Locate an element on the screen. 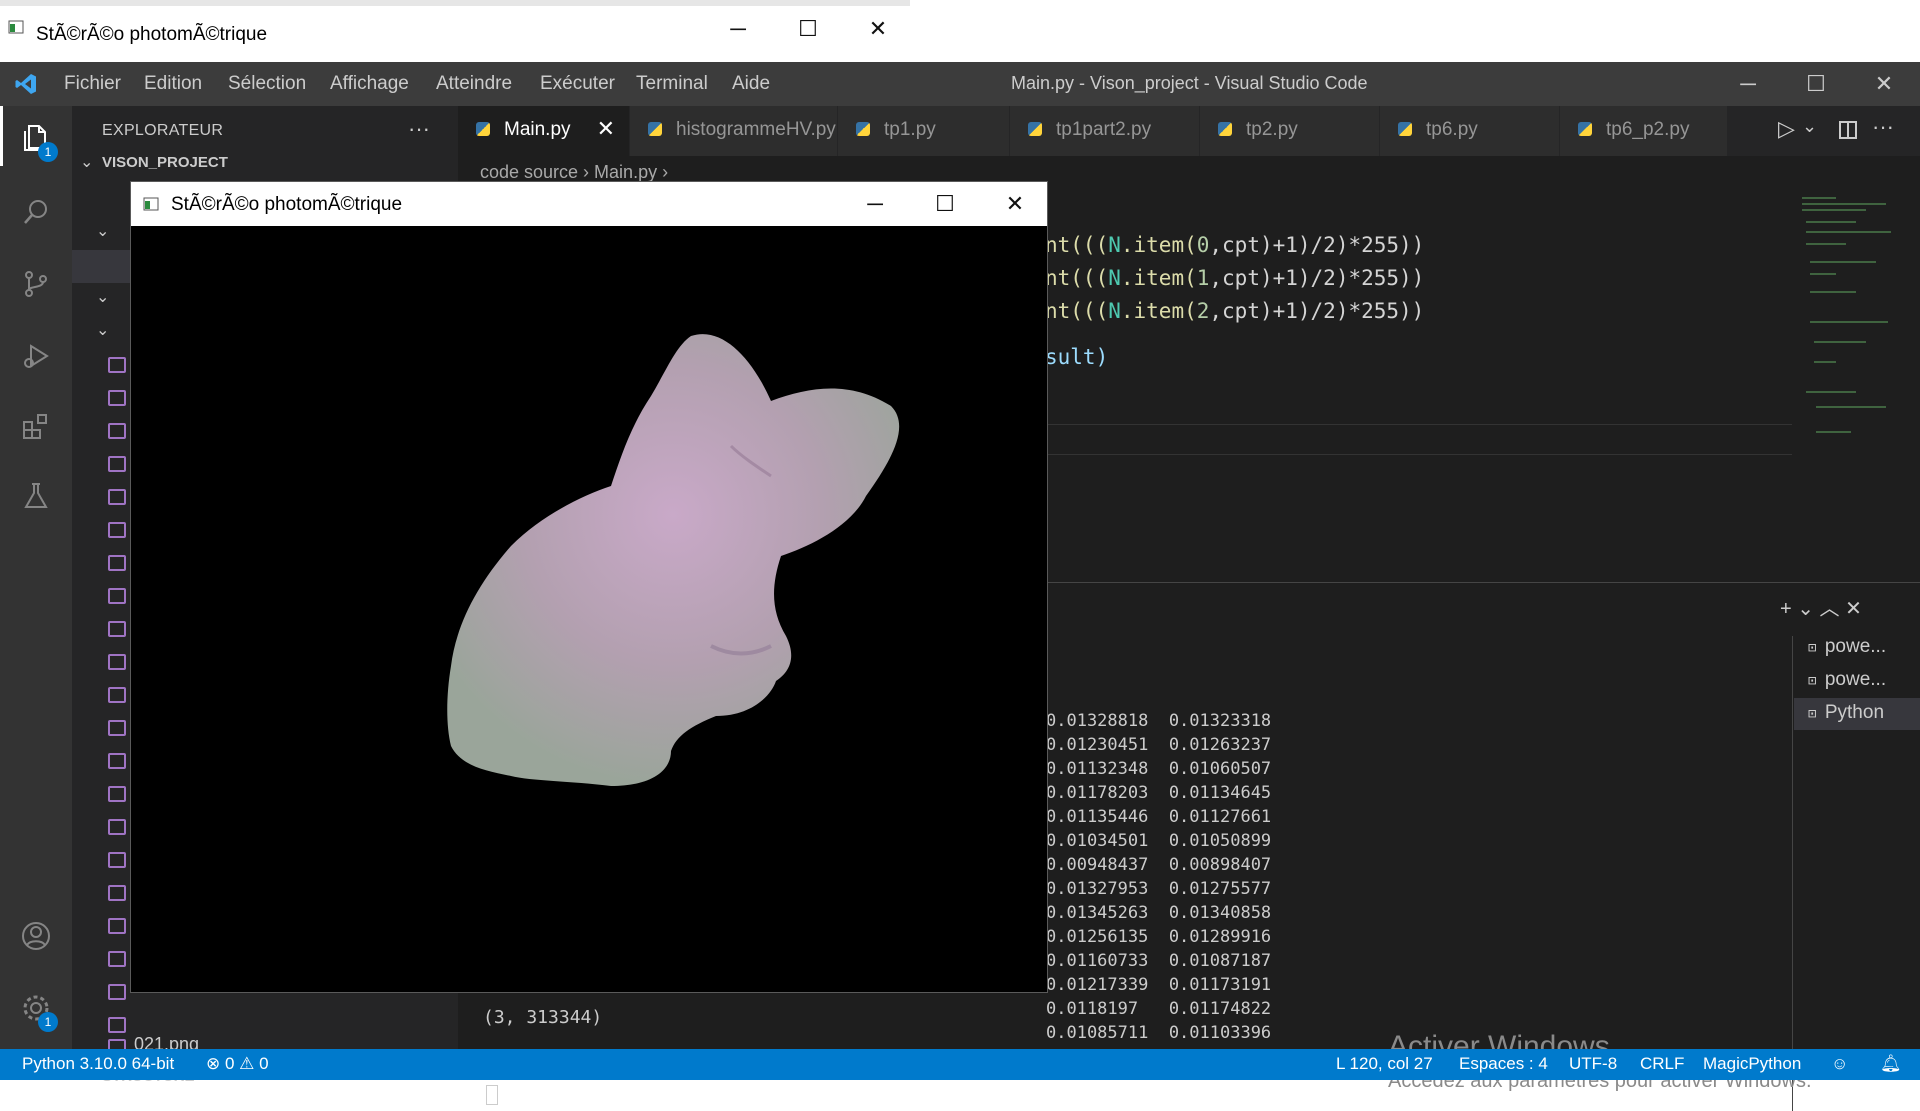 This screenshot has width=1920, height=1111. settings-icon: 1 is located at coordinates (36, 1009).